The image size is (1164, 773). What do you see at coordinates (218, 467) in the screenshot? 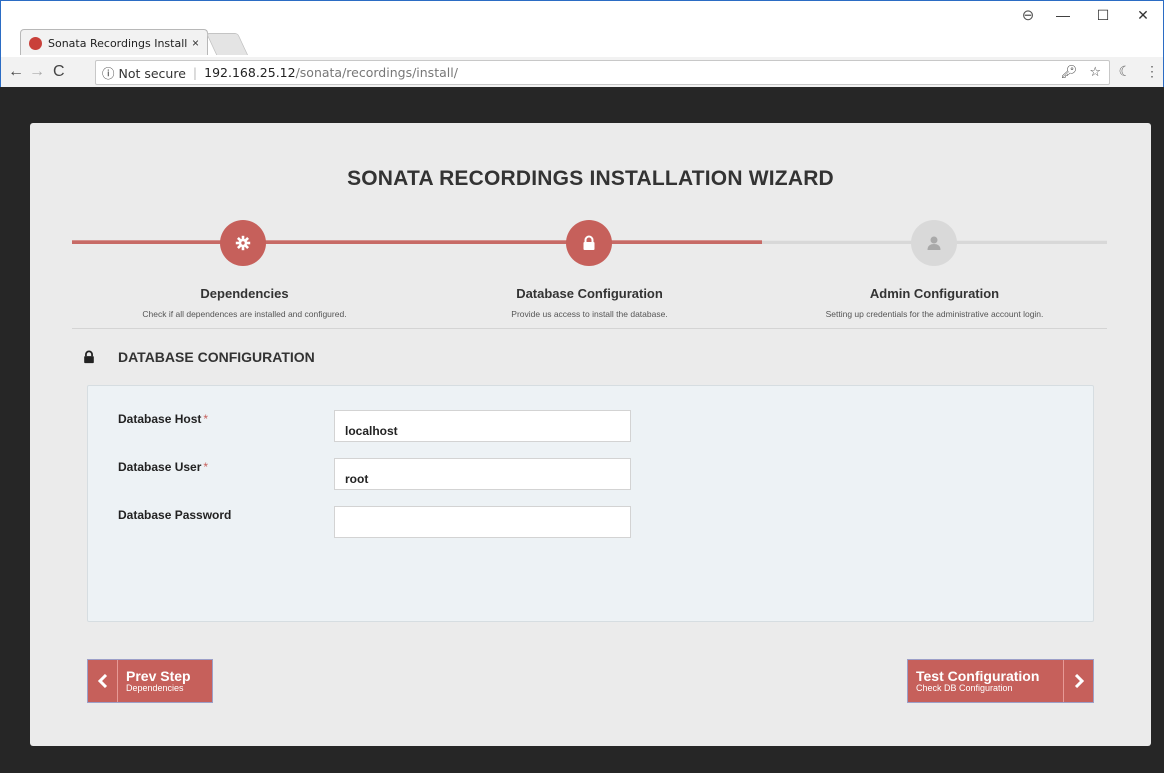
I see `database-user-label: Database User *` at bounding box center [218, 467].